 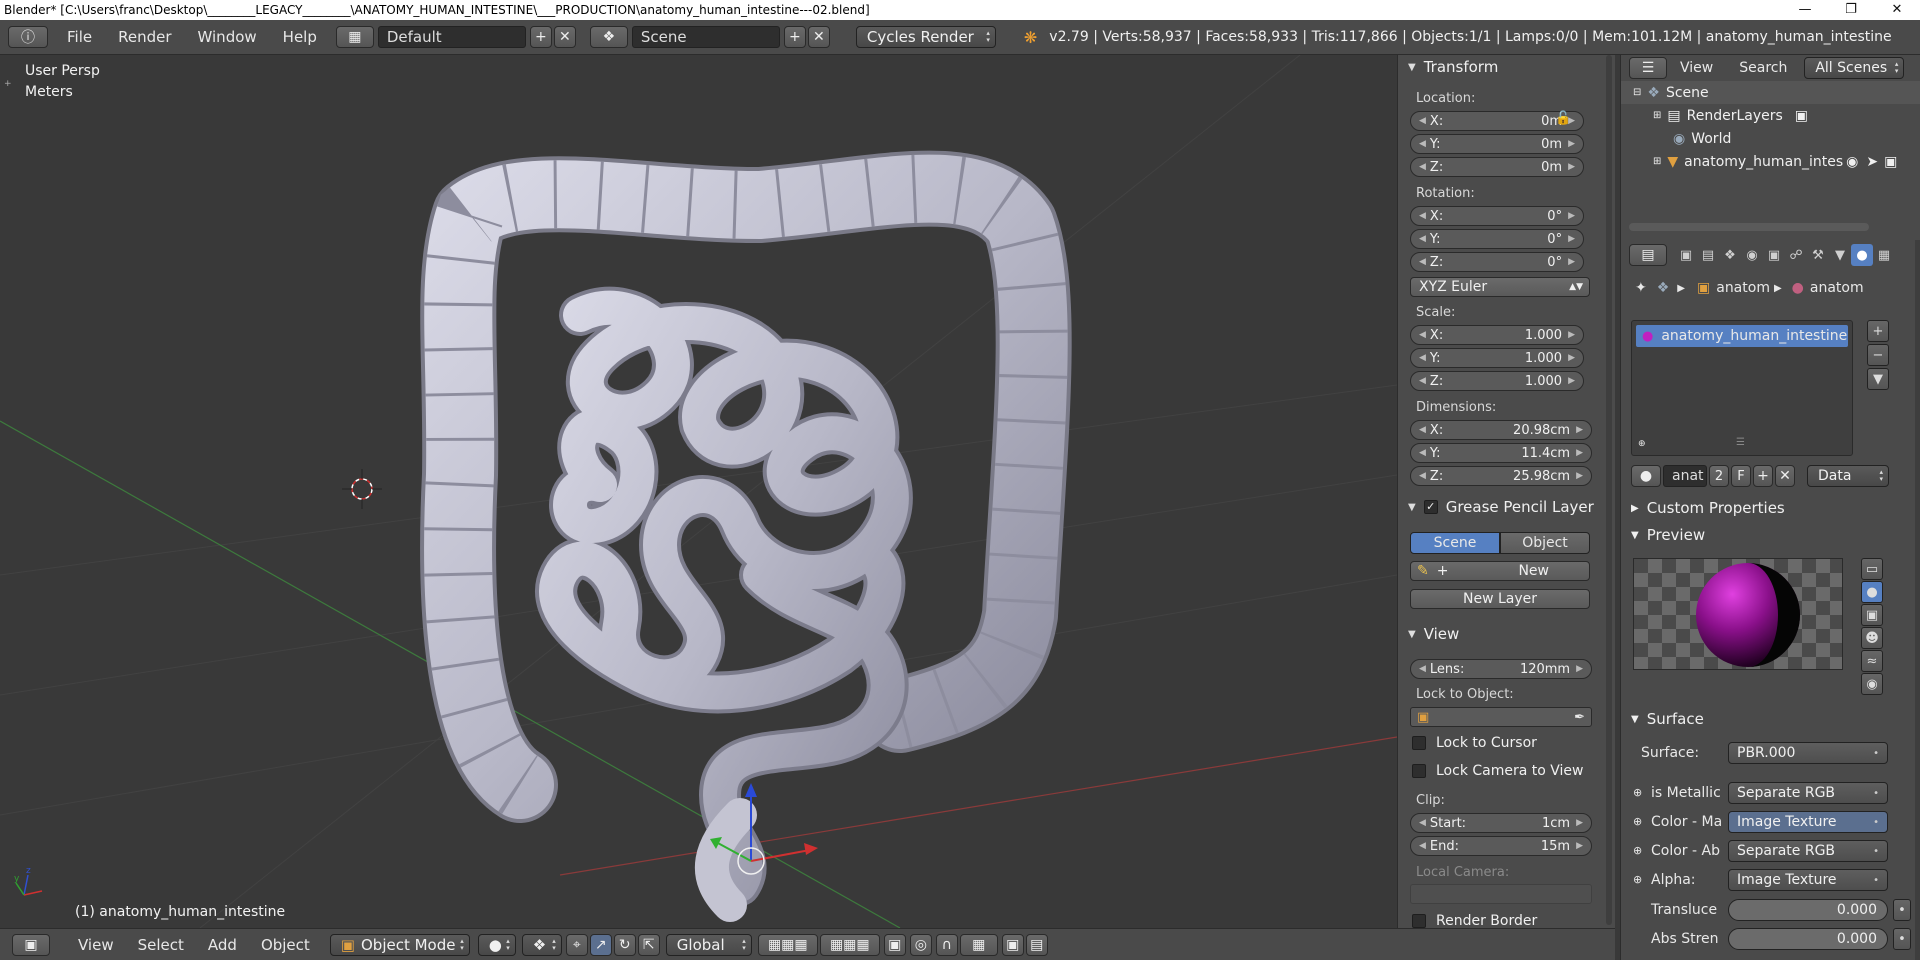 What do you see at coordinates (1501, 669) in the screenshot?
I see `lens-field: ◀ Lens: 120mm ▶` at bounding box center [1501, 669].